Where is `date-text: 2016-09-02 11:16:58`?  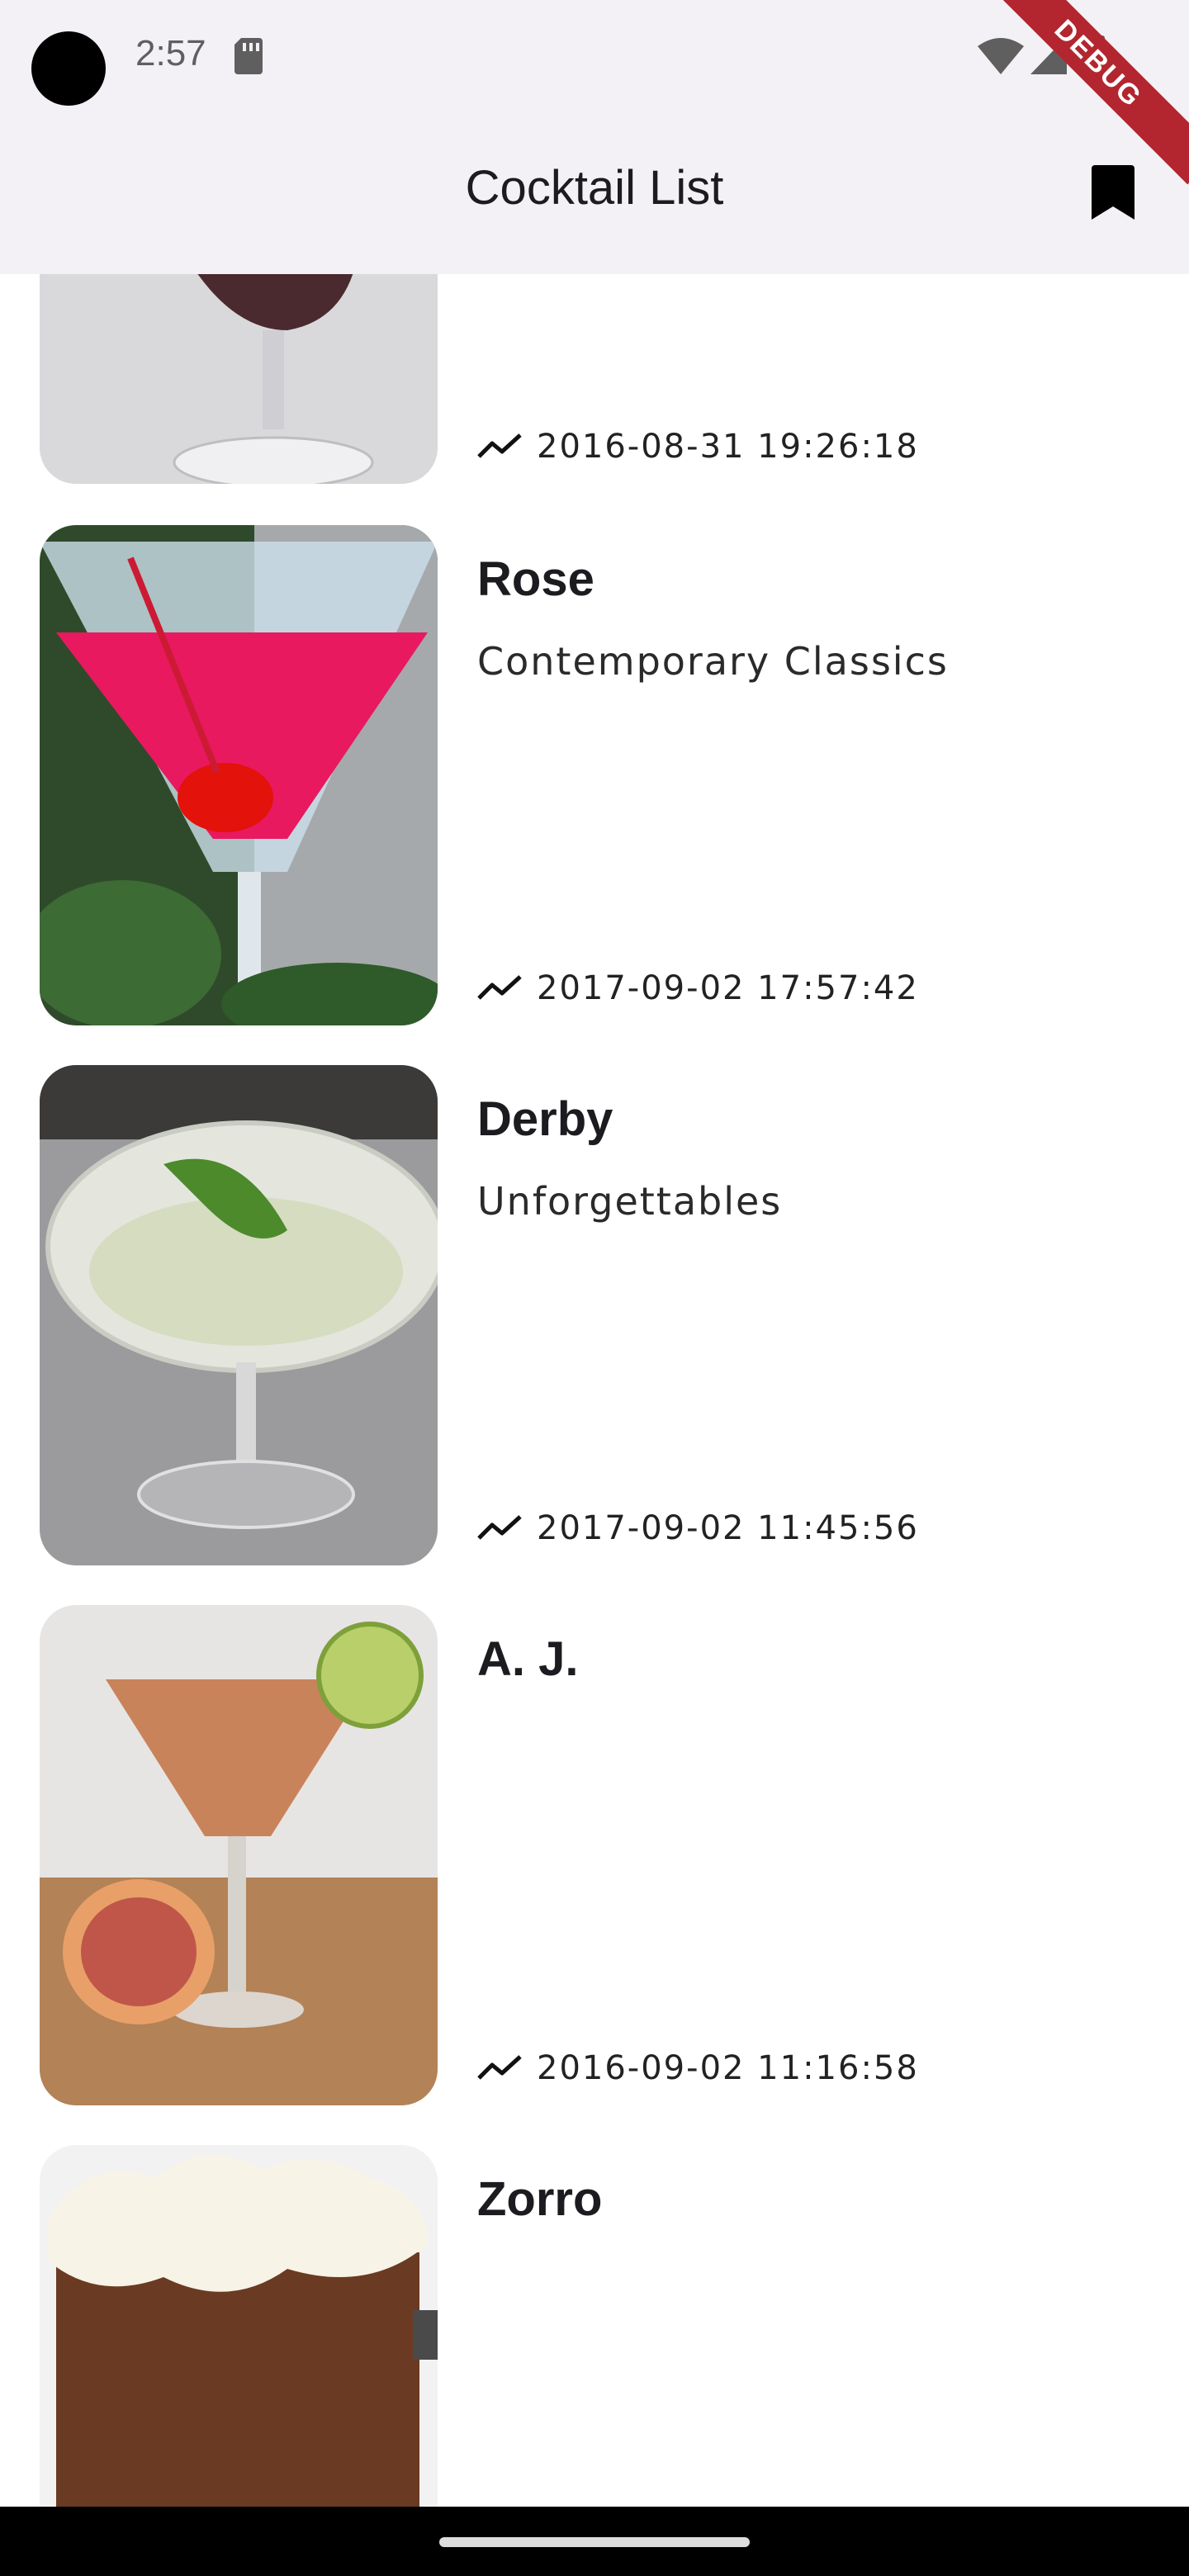 date-text: 2016-09-02 11:16:58 is located at coordinates (728, 2068).